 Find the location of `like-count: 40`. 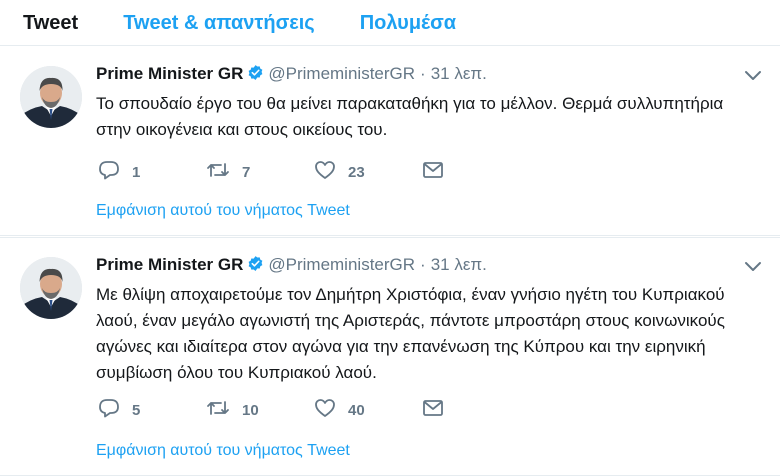

like-count: 40 is located at coordinates (356, 410).